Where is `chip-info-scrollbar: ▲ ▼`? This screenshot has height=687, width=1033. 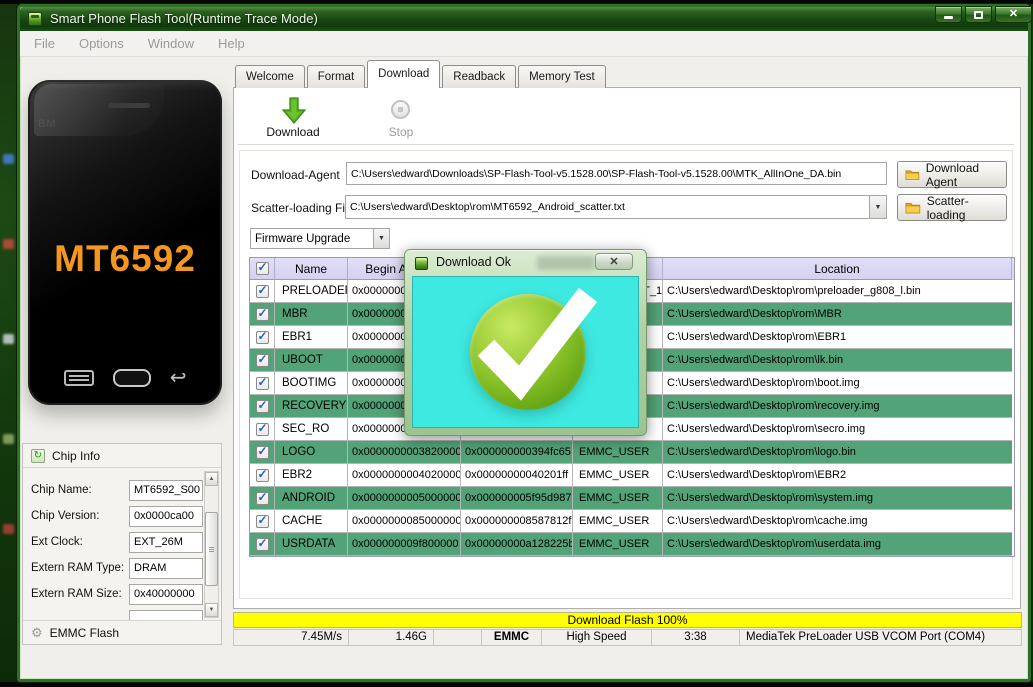 chip-info-scrollbar: ▲ ▼ is located at coordinates (211, 544).